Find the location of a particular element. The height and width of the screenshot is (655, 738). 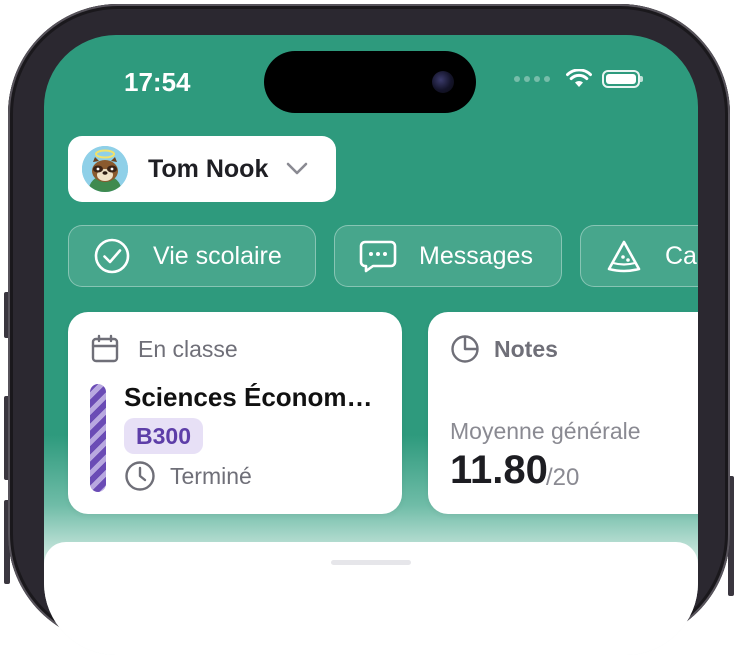

user-switcher: Tom Nook is located at coordinates (202, 169).